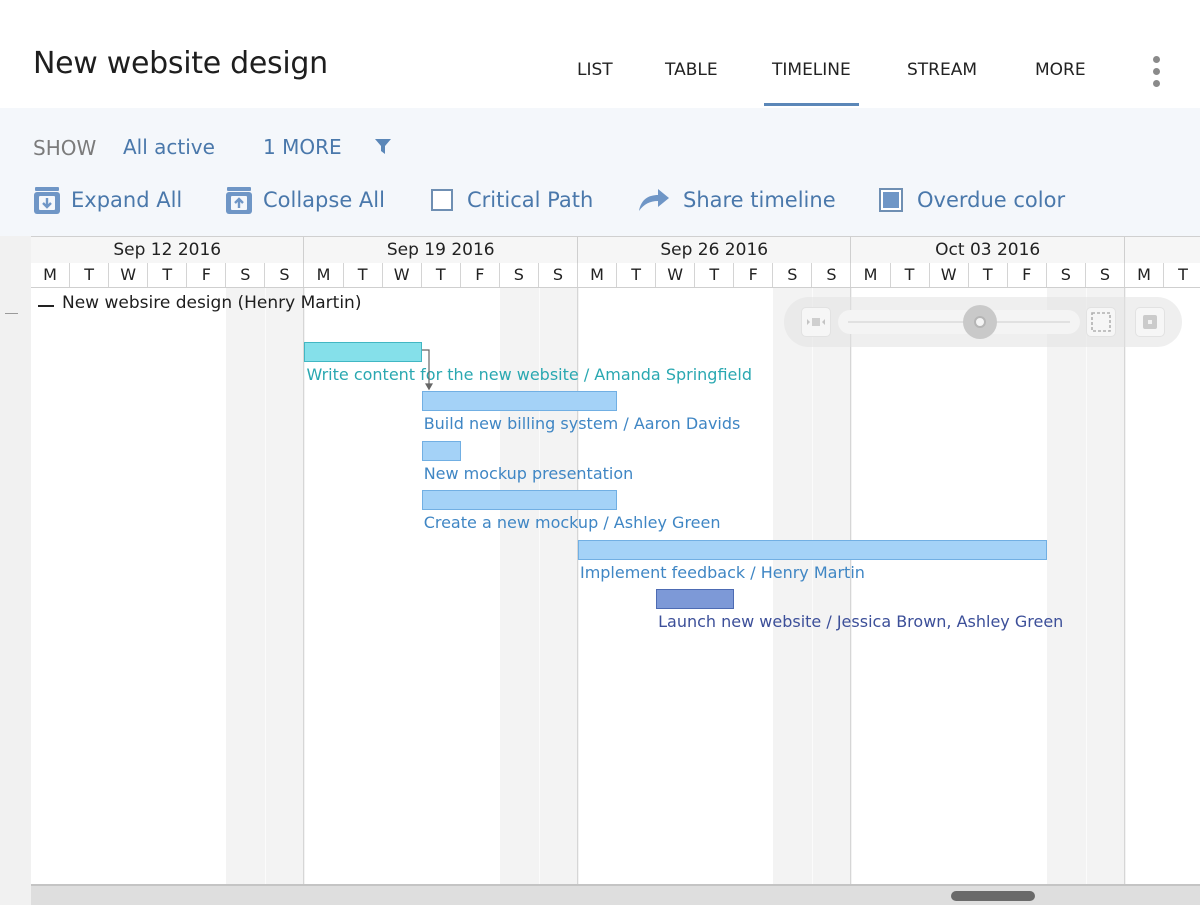  Describe the element at coordinates (65, 148) in the screenshot. I see `show-label: SHOW` at that location.